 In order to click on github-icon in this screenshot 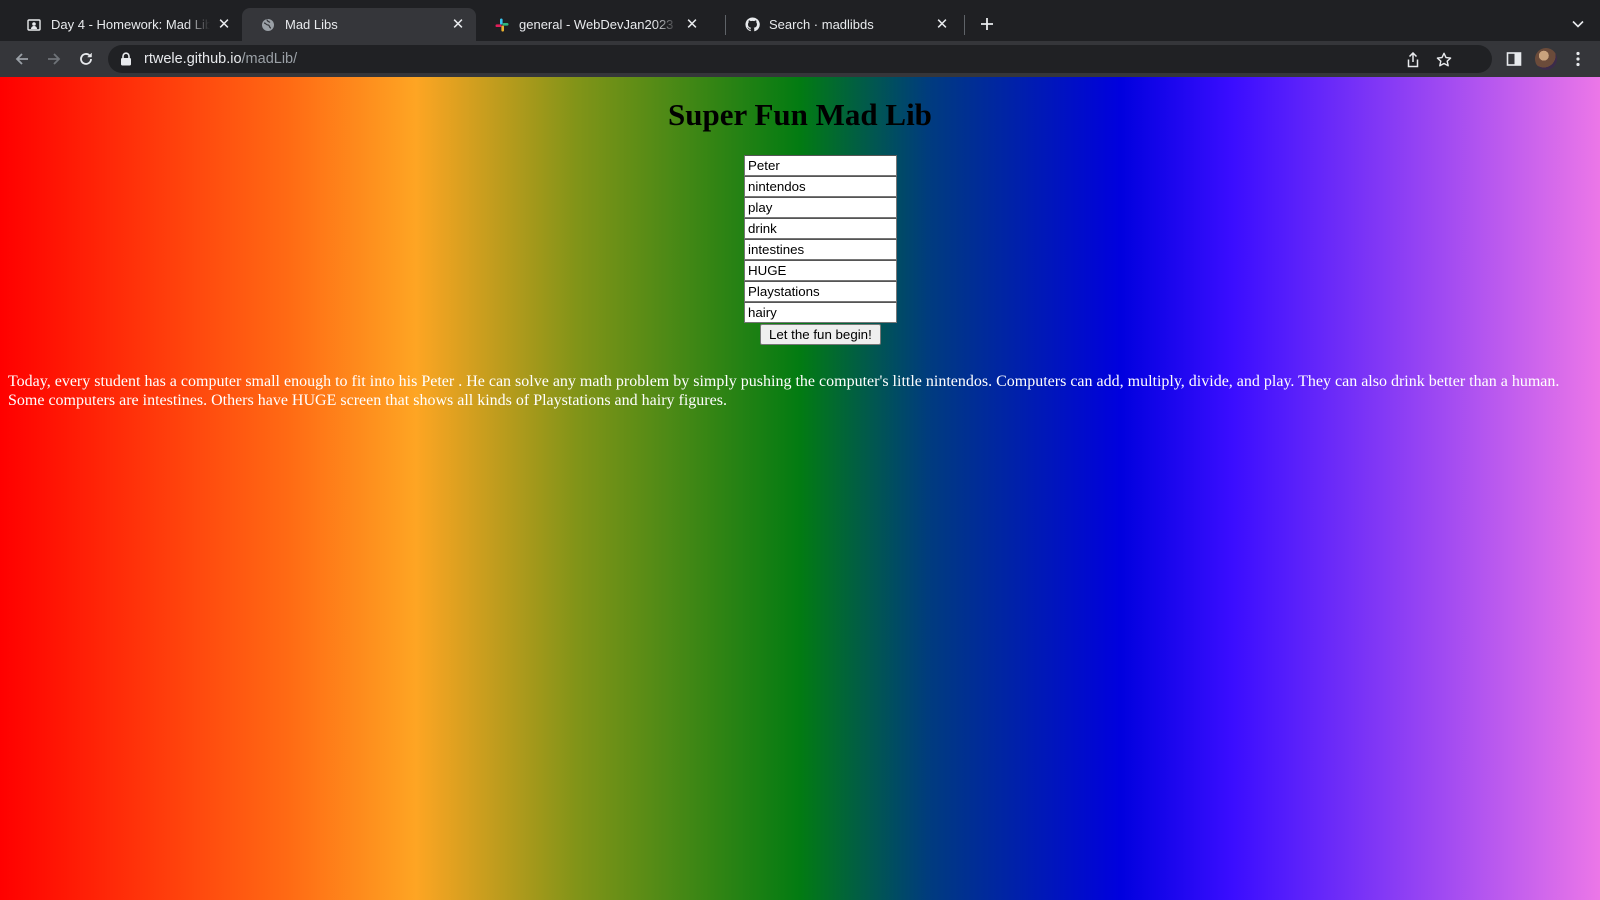, I will do `click(752, 25)`.